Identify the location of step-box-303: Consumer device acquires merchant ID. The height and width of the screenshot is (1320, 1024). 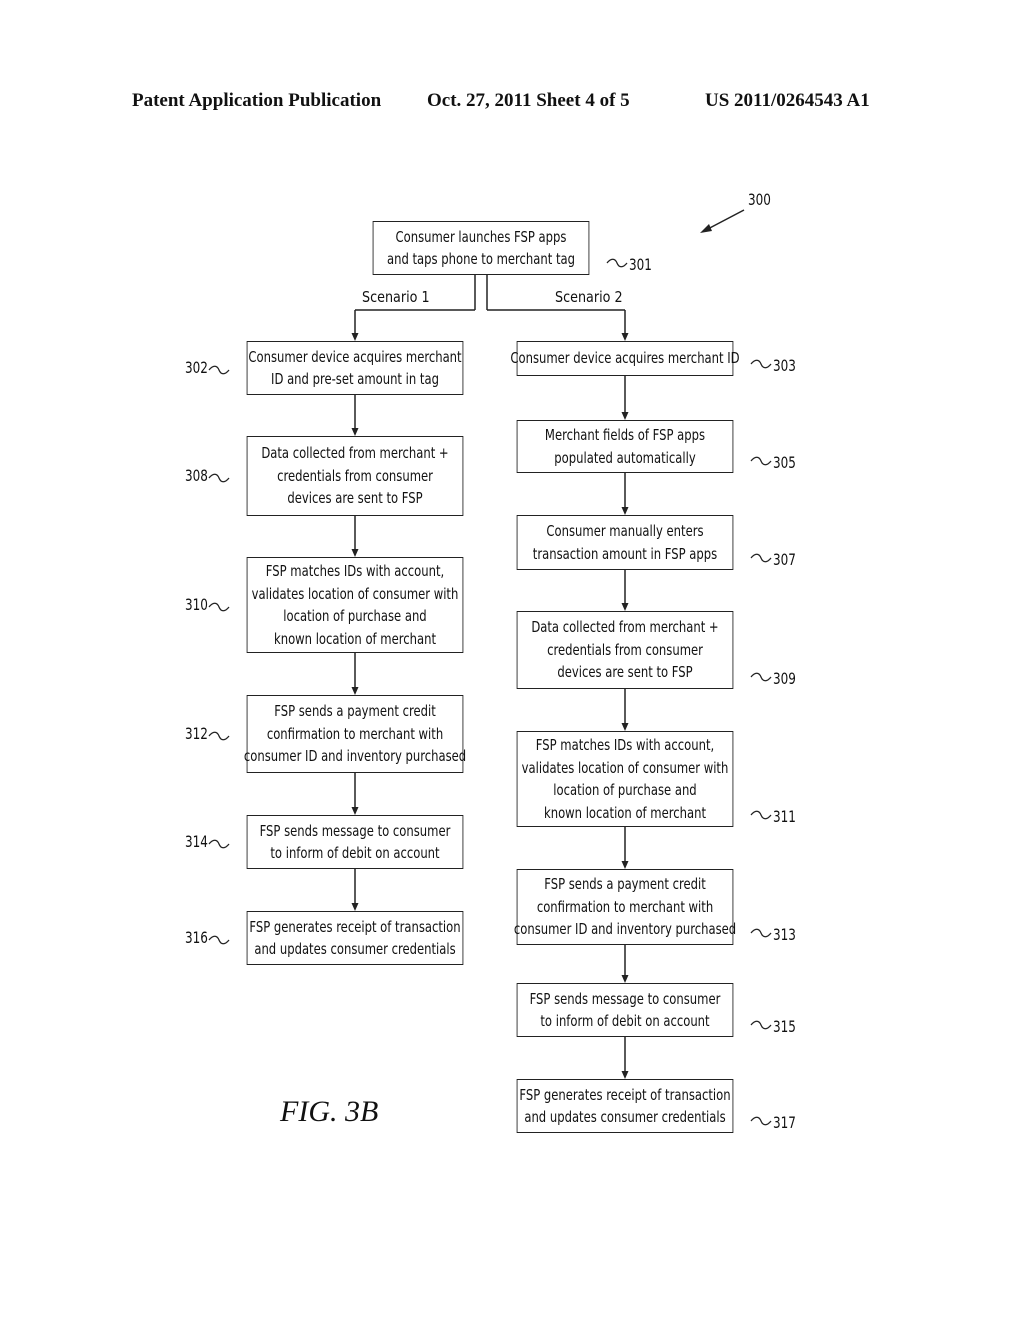
(625, 358).